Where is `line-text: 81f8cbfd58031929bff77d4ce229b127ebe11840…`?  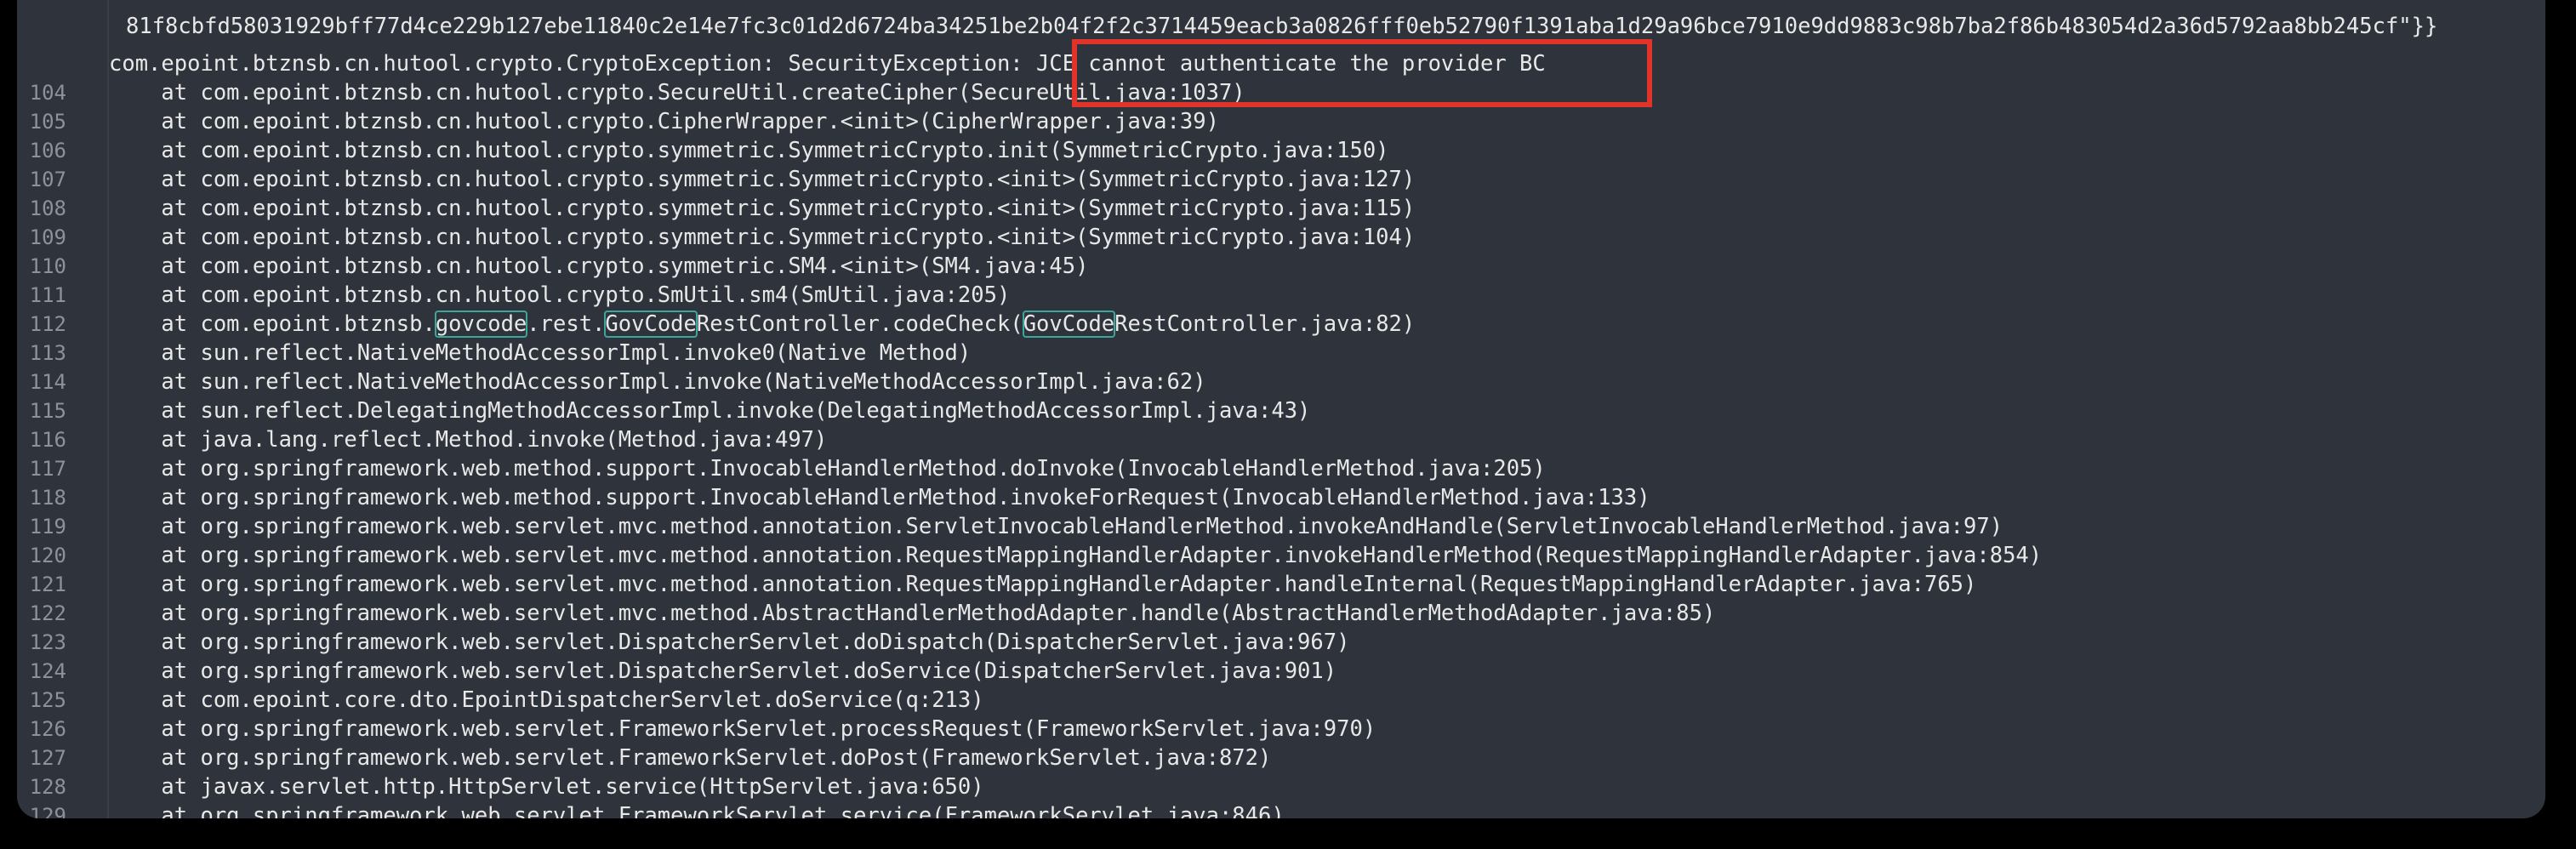 line-text: 81f8cbfd58031929bff77d4ce229b127ebe11840… is located at coordinates (1282, 26).